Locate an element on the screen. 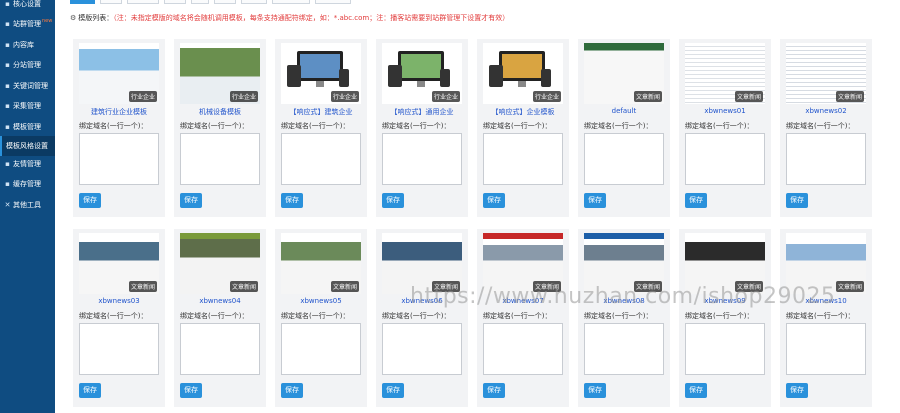 The height and width of the screenshot is (413, 900). template-name: xbwnews04 is located at coordinates (220, 301).